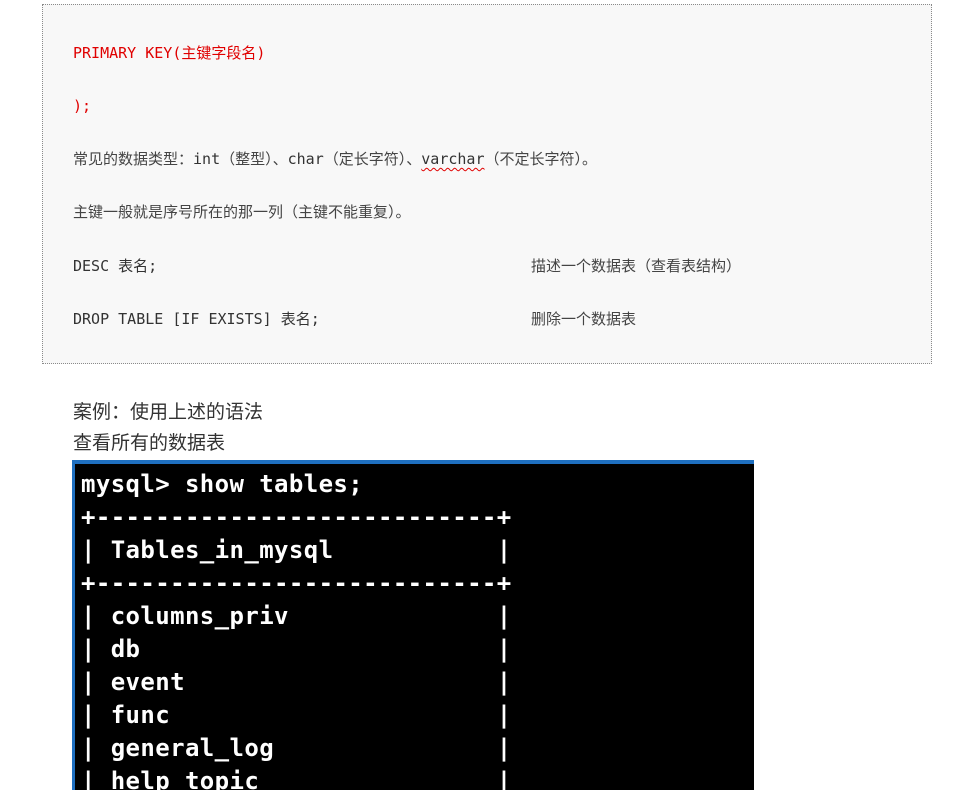  What do you see at coordinates (584, 319) in the screenshot?
I see `drop-description: 删除一个数据表` at bounding box center [584, 319].